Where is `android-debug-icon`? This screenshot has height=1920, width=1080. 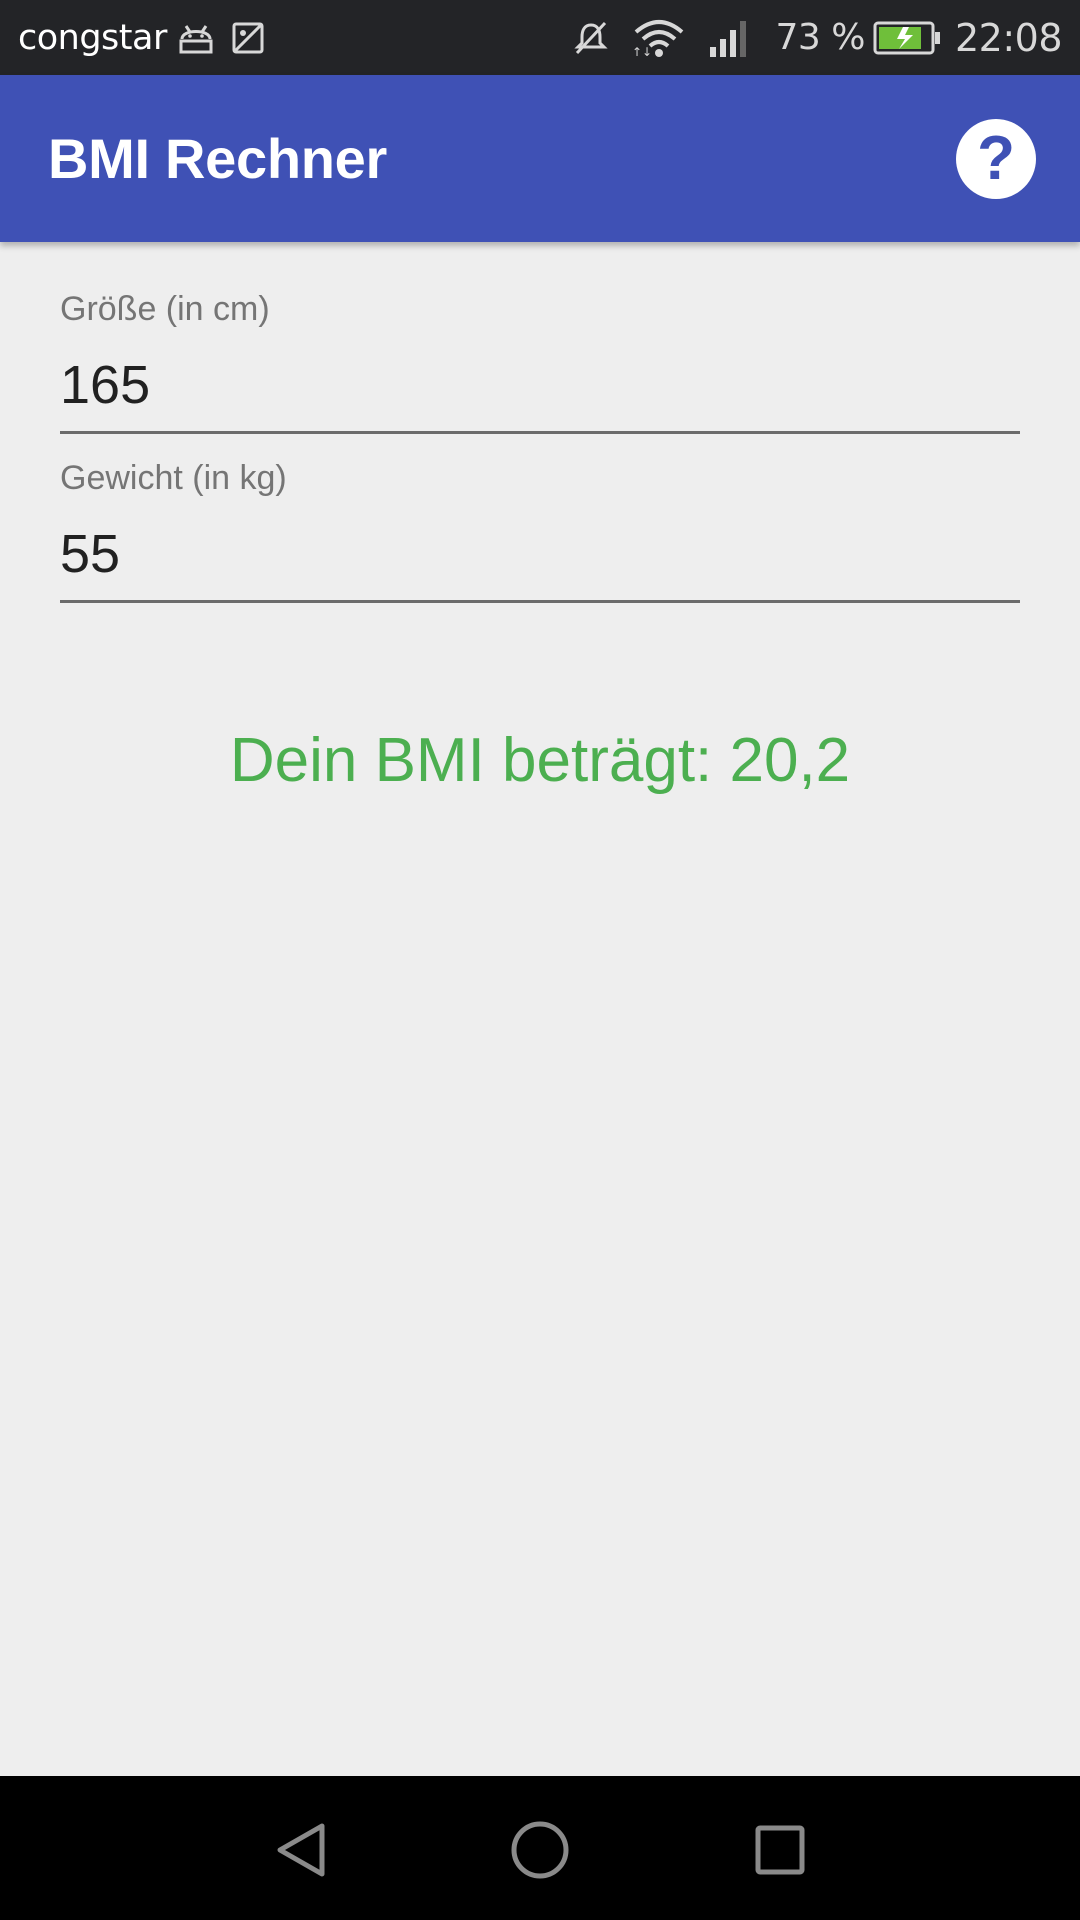 android-debug-icon is located at coordinates (196, 38).